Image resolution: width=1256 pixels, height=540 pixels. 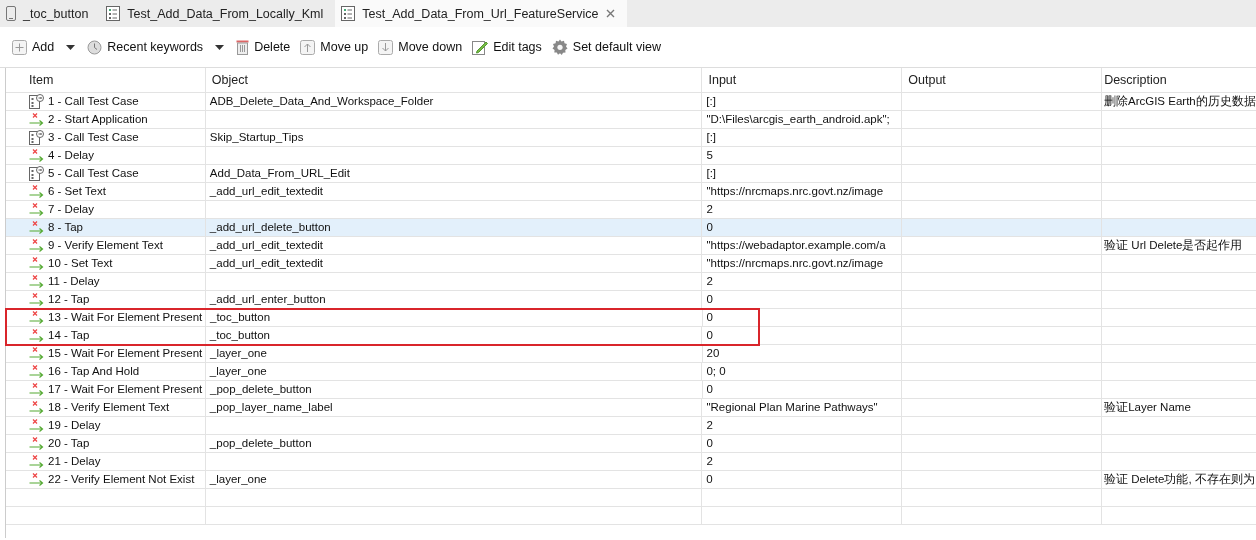 I want to click on description-cell-text: 验证Layer Name, so click(x=1147, y=407).